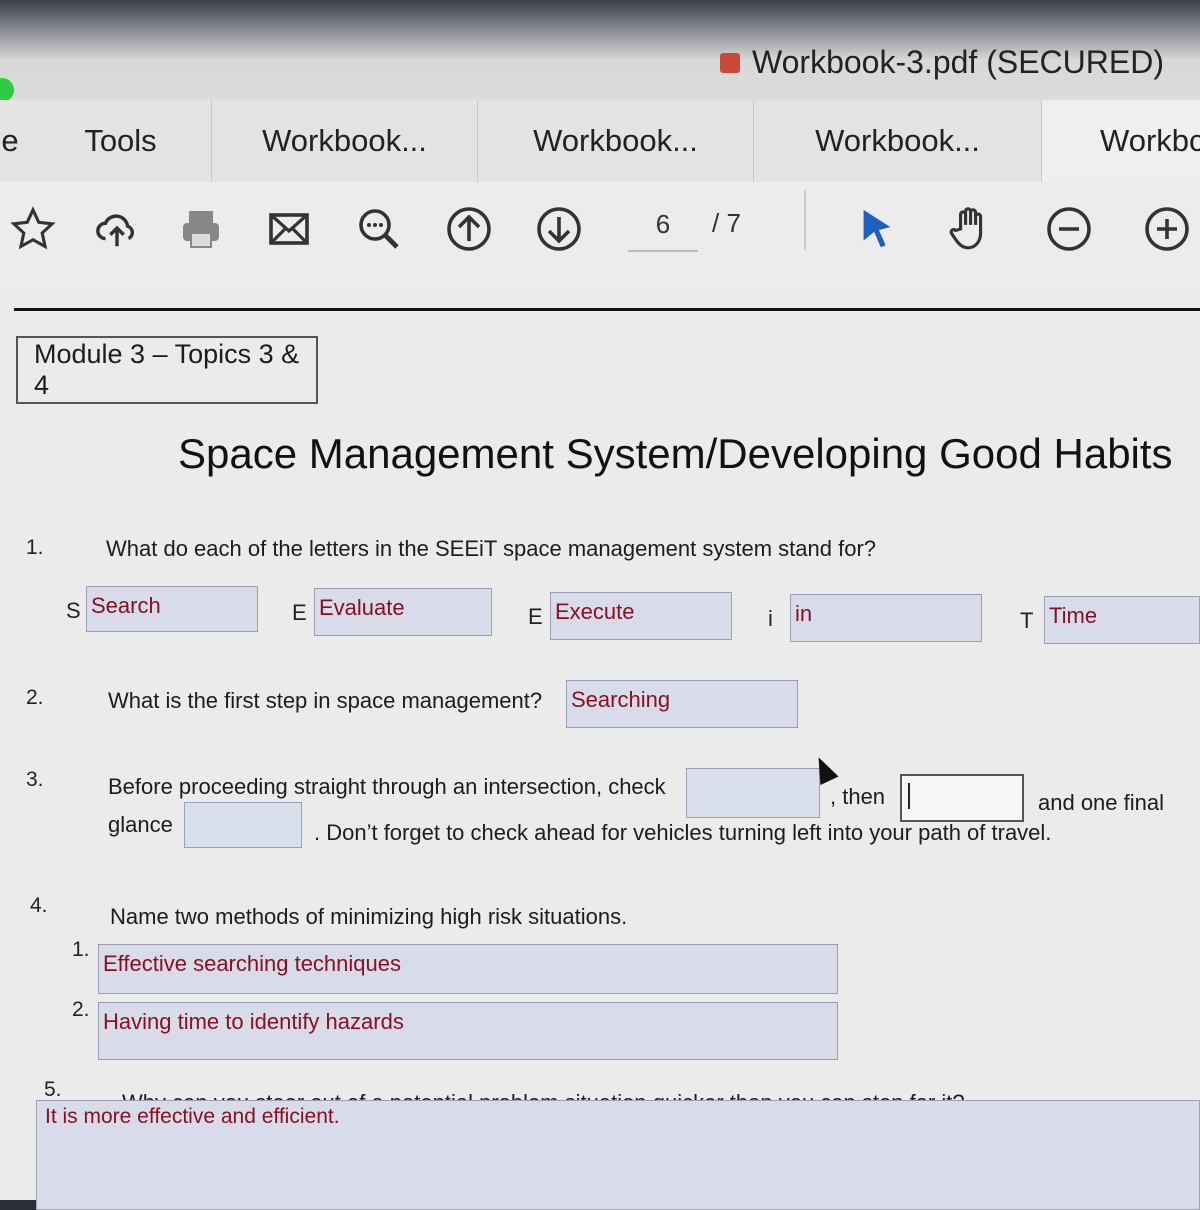  I want to click on zoom-in-icon, so click(1167, 229).